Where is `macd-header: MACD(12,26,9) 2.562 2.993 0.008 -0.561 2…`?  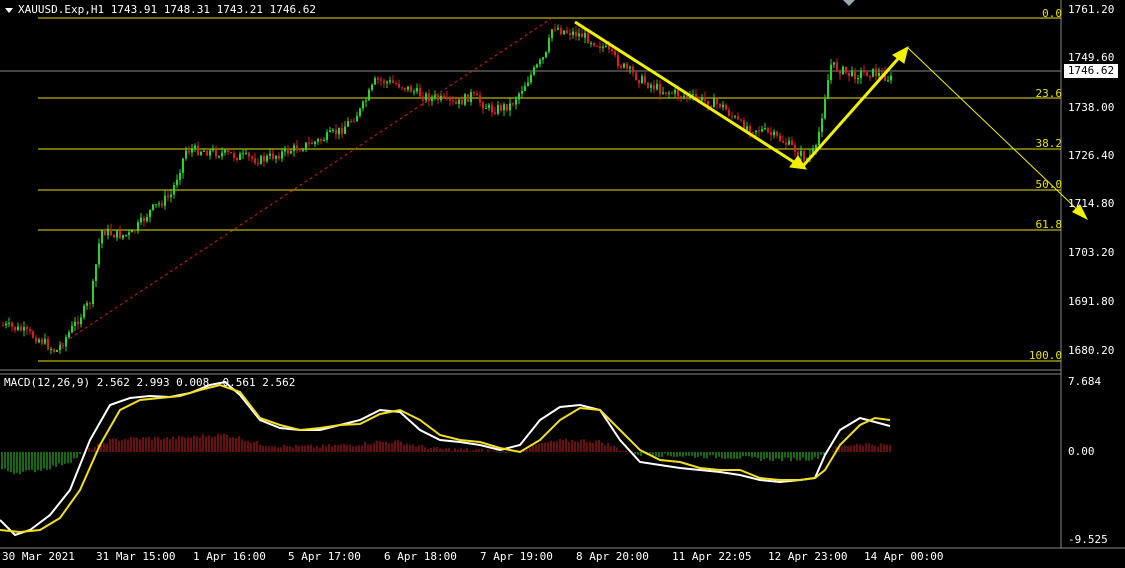 macd-header: MACD(12,26,9) 2.562 2.993 0.008 -0.561 2… is located at coordinates (150, 382).